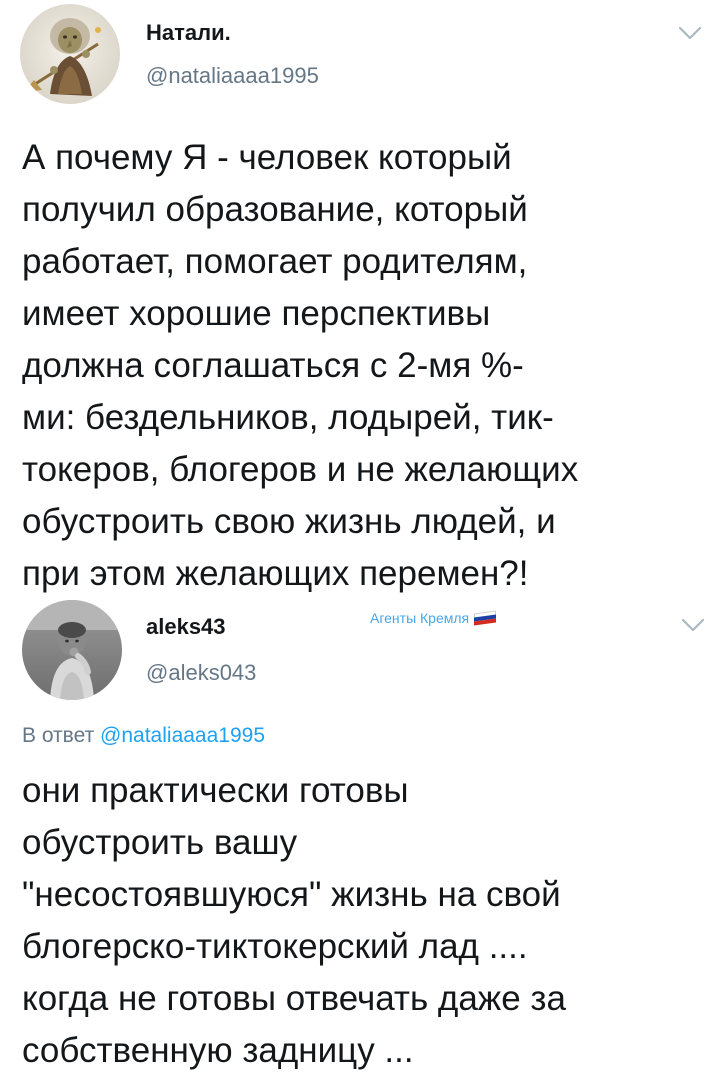  Describe the element at coordinates (232, 76) in the screenshot. I see `user-handle: @nataliaaaa1995` at that location.